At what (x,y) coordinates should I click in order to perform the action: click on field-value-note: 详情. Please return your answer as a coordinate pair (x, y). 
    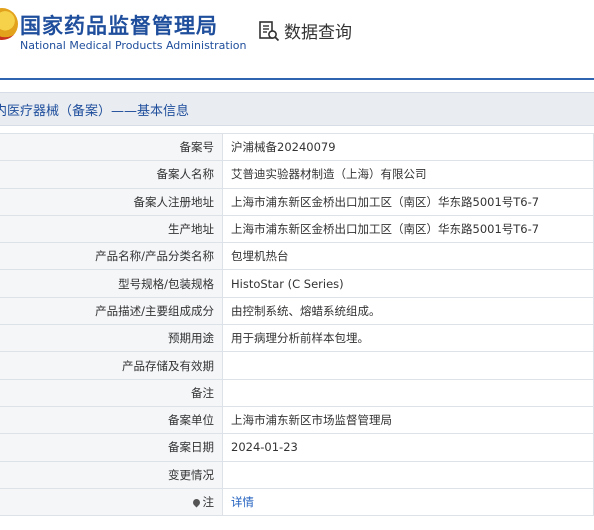
    Looking at the image, I should click on (408, 502).